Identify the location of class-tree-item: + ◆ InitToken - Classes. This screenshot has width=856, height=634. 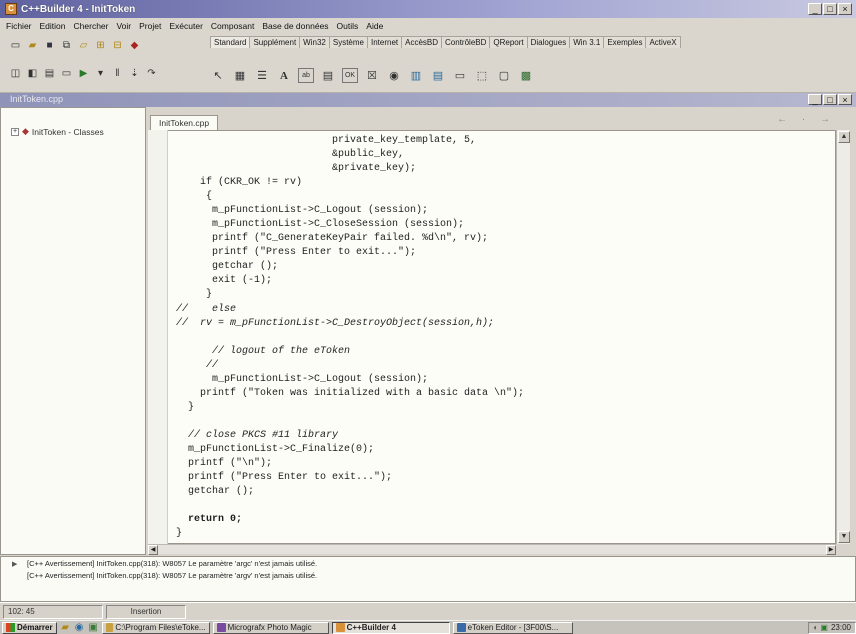
(57, 131).